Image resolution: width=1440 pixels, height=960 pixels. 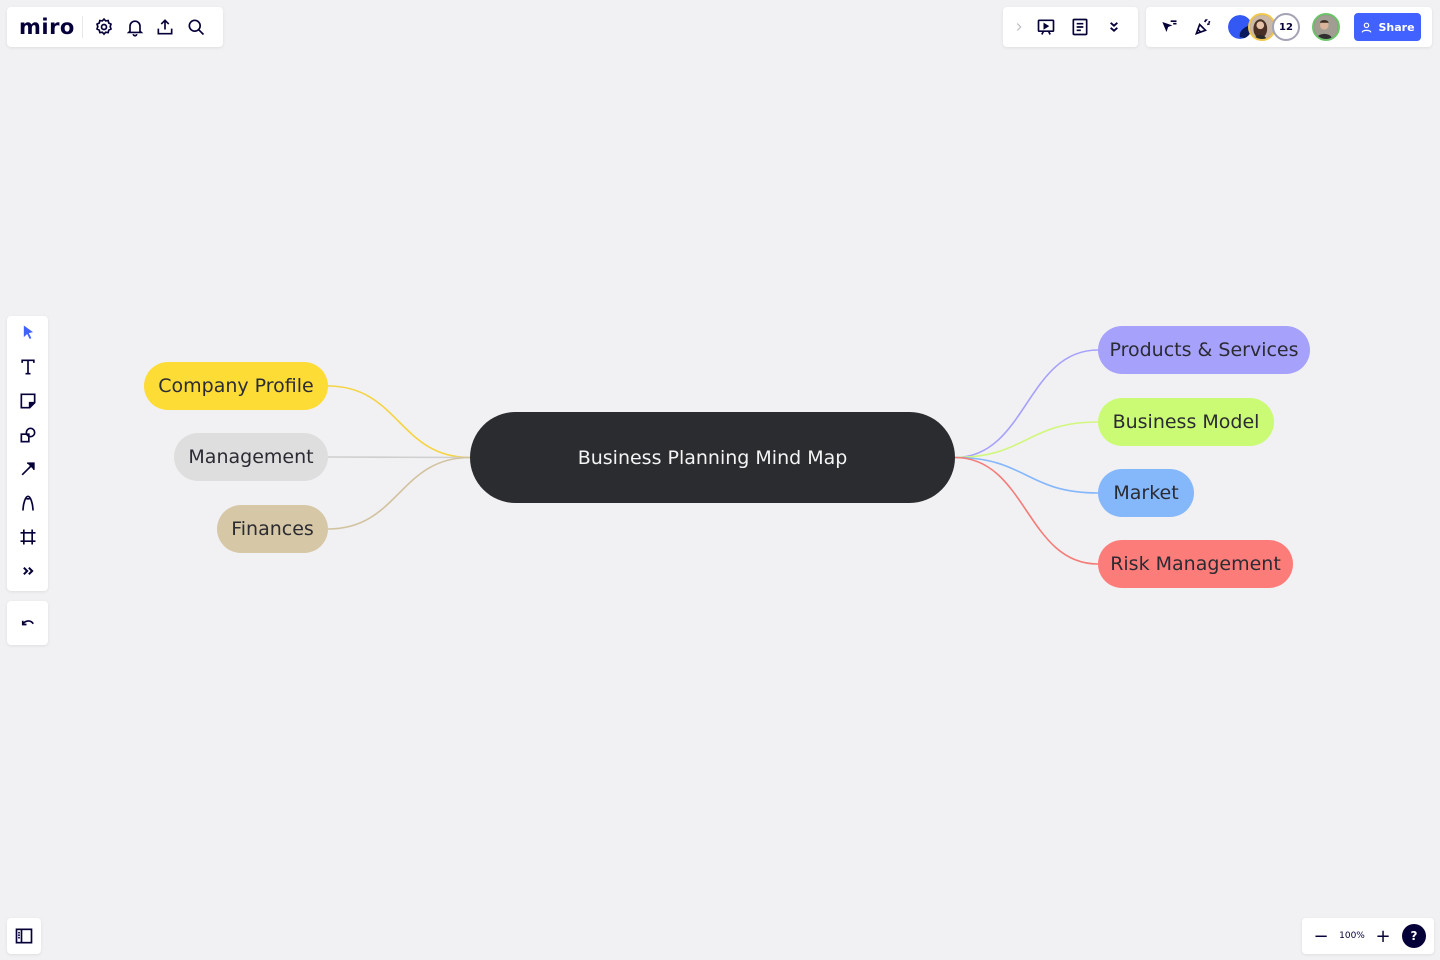 I want to click on select-tool, so click(x=27, y=333).